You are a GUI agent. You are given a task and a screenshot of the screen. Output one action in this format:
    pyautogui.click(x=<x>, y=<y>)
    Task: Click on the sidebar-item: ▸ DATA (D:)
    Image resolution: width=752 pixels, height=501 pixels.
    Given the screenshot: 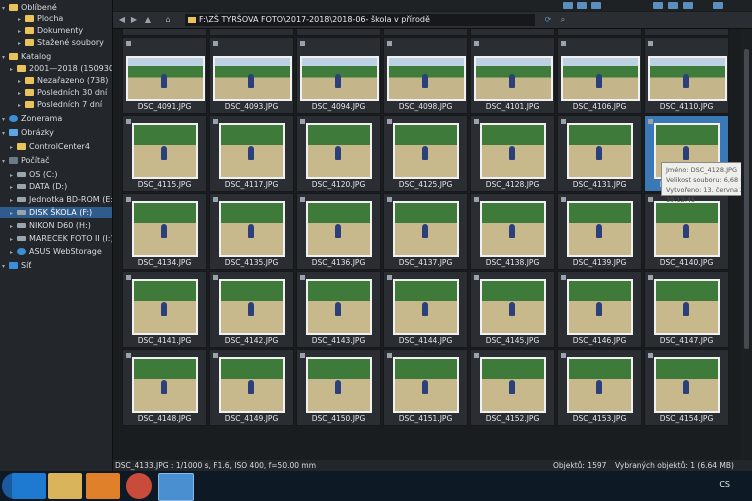 What is the action you would take?
    pyautogui.click(x=56, y=186)
    